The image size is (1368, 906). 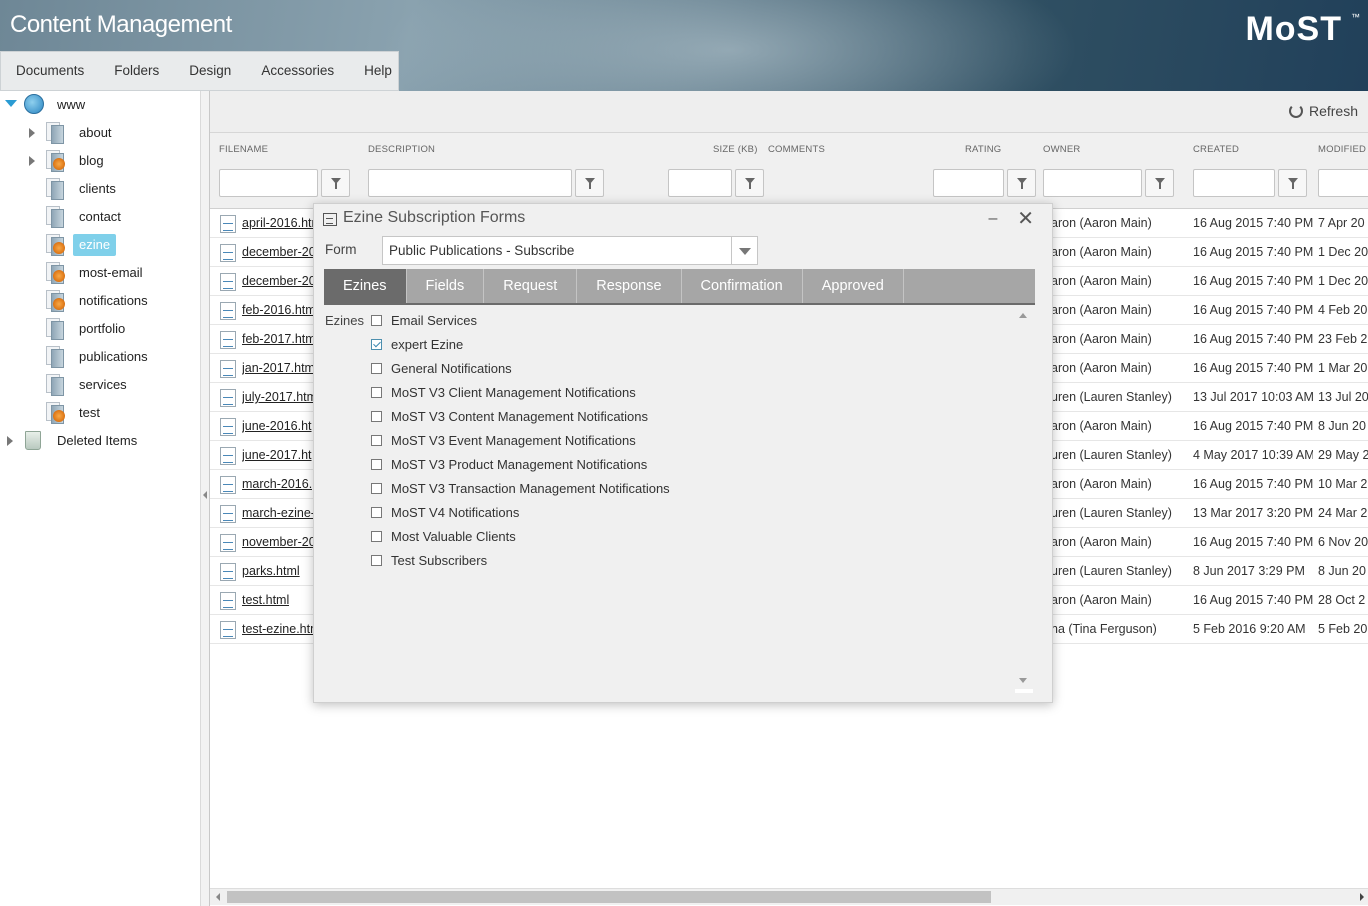 I want to click on tree-folder-ezine: ezine, so click(x=100, y=245).